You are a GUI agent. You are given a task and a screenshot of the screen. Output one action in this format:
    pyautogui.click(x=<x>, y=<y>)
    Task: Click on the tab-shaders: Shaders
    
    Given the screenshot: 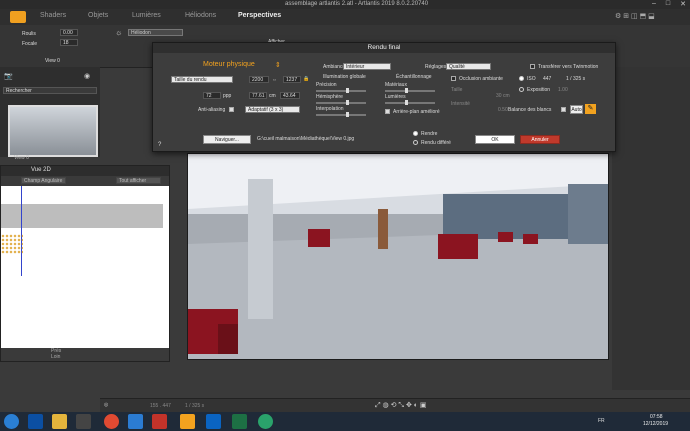 What is the action you would take?
    pyautogui.click(x=53, y=15)
    